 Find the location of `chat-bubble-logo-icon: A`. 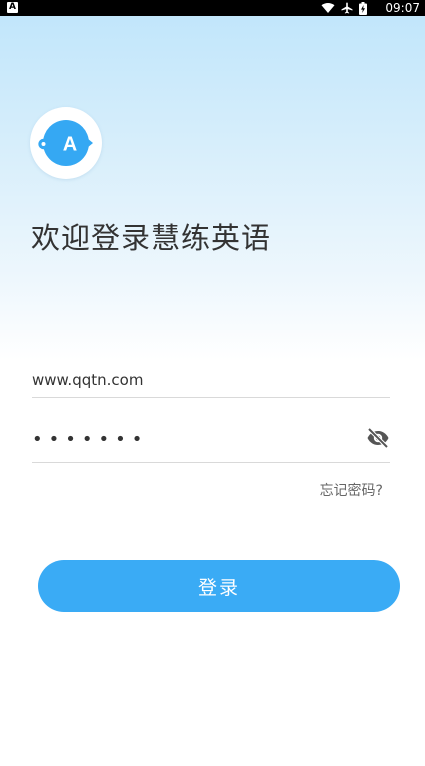

chat-bubble-logo-icon: A is located at coordinates (65, 143).